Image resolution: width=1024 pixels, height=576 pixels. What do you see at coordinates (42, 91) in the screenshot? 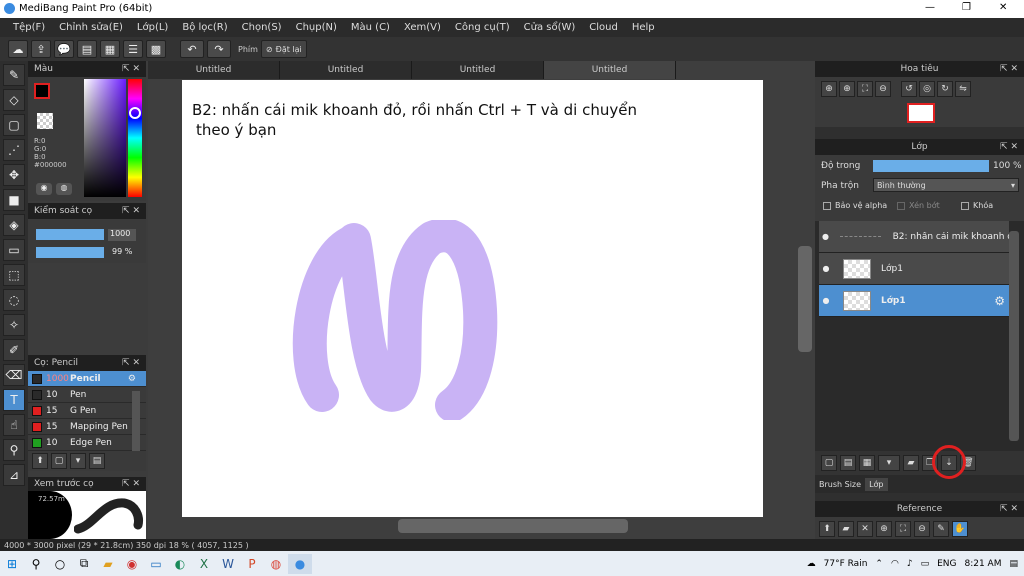
I see `foreground-color` at bounding box center [42, 91].